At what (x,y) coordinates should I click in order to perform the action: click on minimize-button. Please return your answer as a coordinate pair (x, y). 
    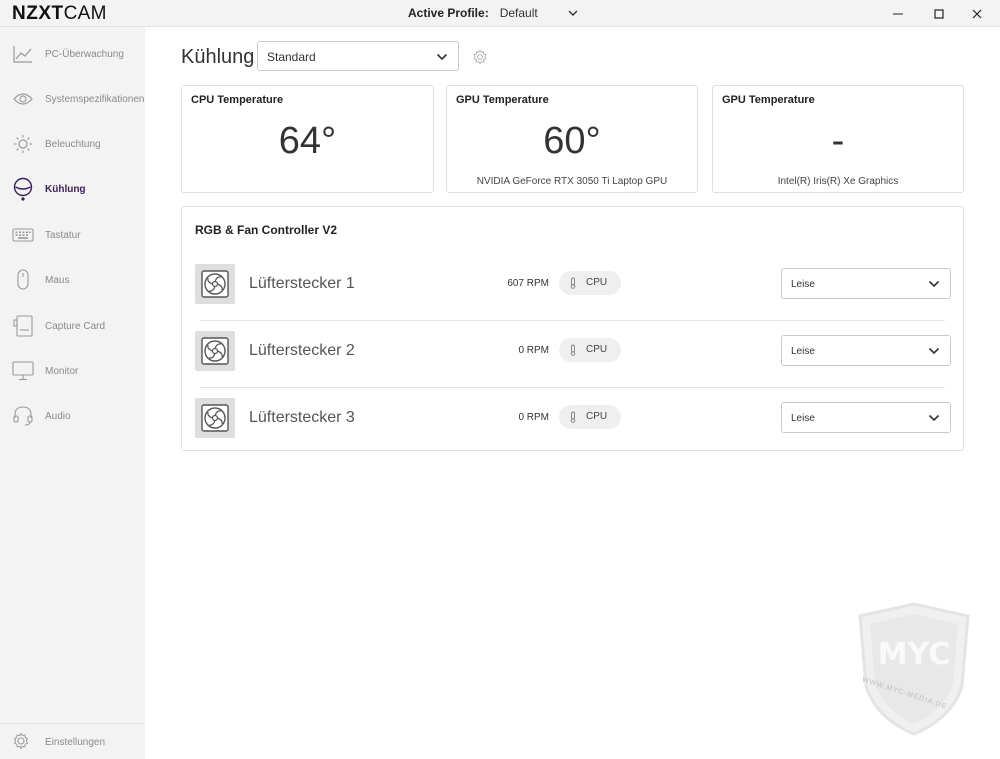
    Looking at the image, I should click on (898, 13).